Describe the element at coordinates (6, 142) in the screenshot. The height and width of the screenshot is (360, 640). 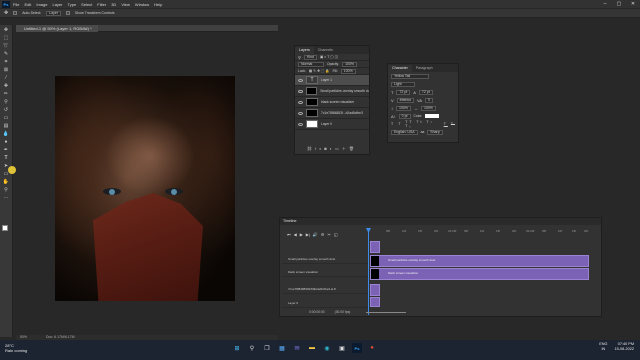
I see `dodge-tool-icon: ●` at that location.